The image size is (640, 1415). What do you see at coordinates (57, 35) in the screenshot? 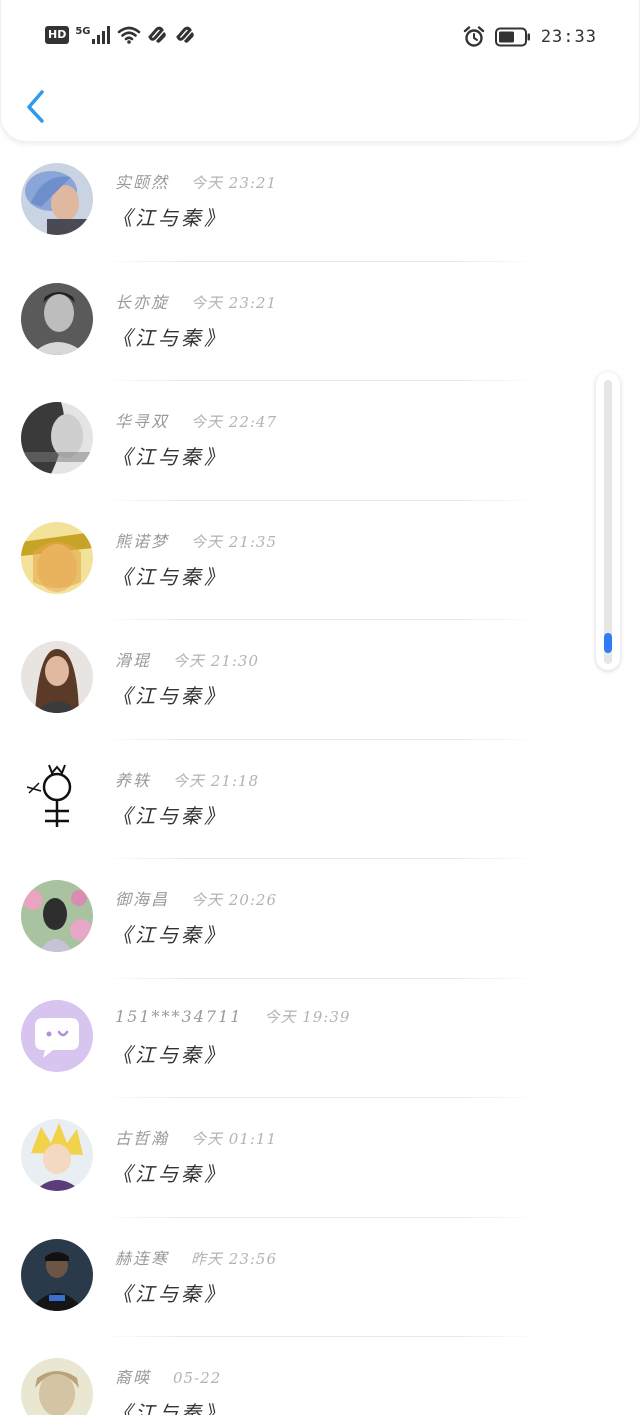
I see `hd-badge: HD` at bounding box center [57, 35].